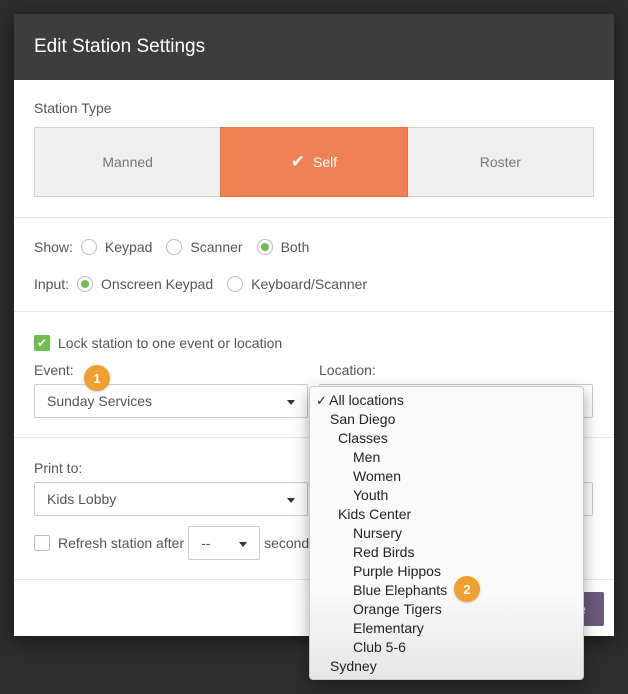  I want to click on checkbox-checked-icon: ✔, so click(42, 343).